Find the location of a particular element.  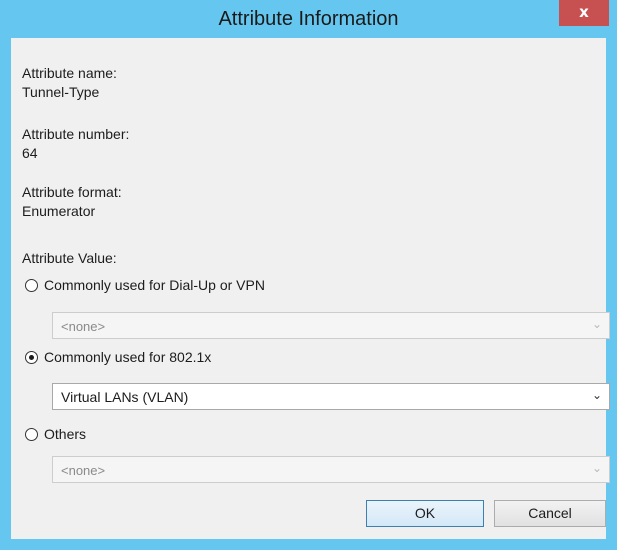

dialup-vpn-select-value: <none> is located at coordinates (83, 326).